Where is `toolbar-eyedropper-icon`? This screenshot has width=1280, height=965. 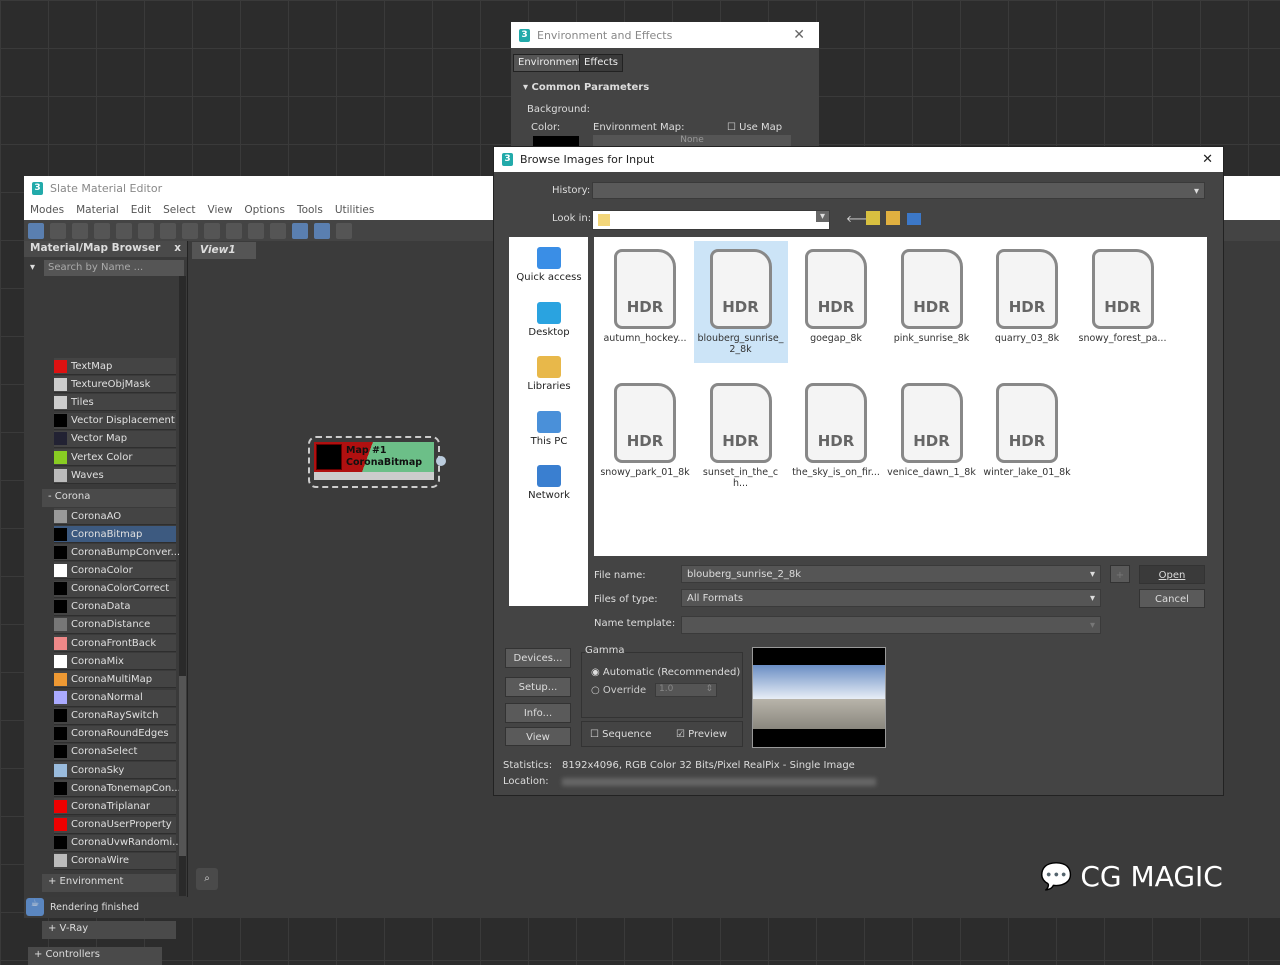 toolbar-eyedropper-icon is located at coordinates (58, 230).